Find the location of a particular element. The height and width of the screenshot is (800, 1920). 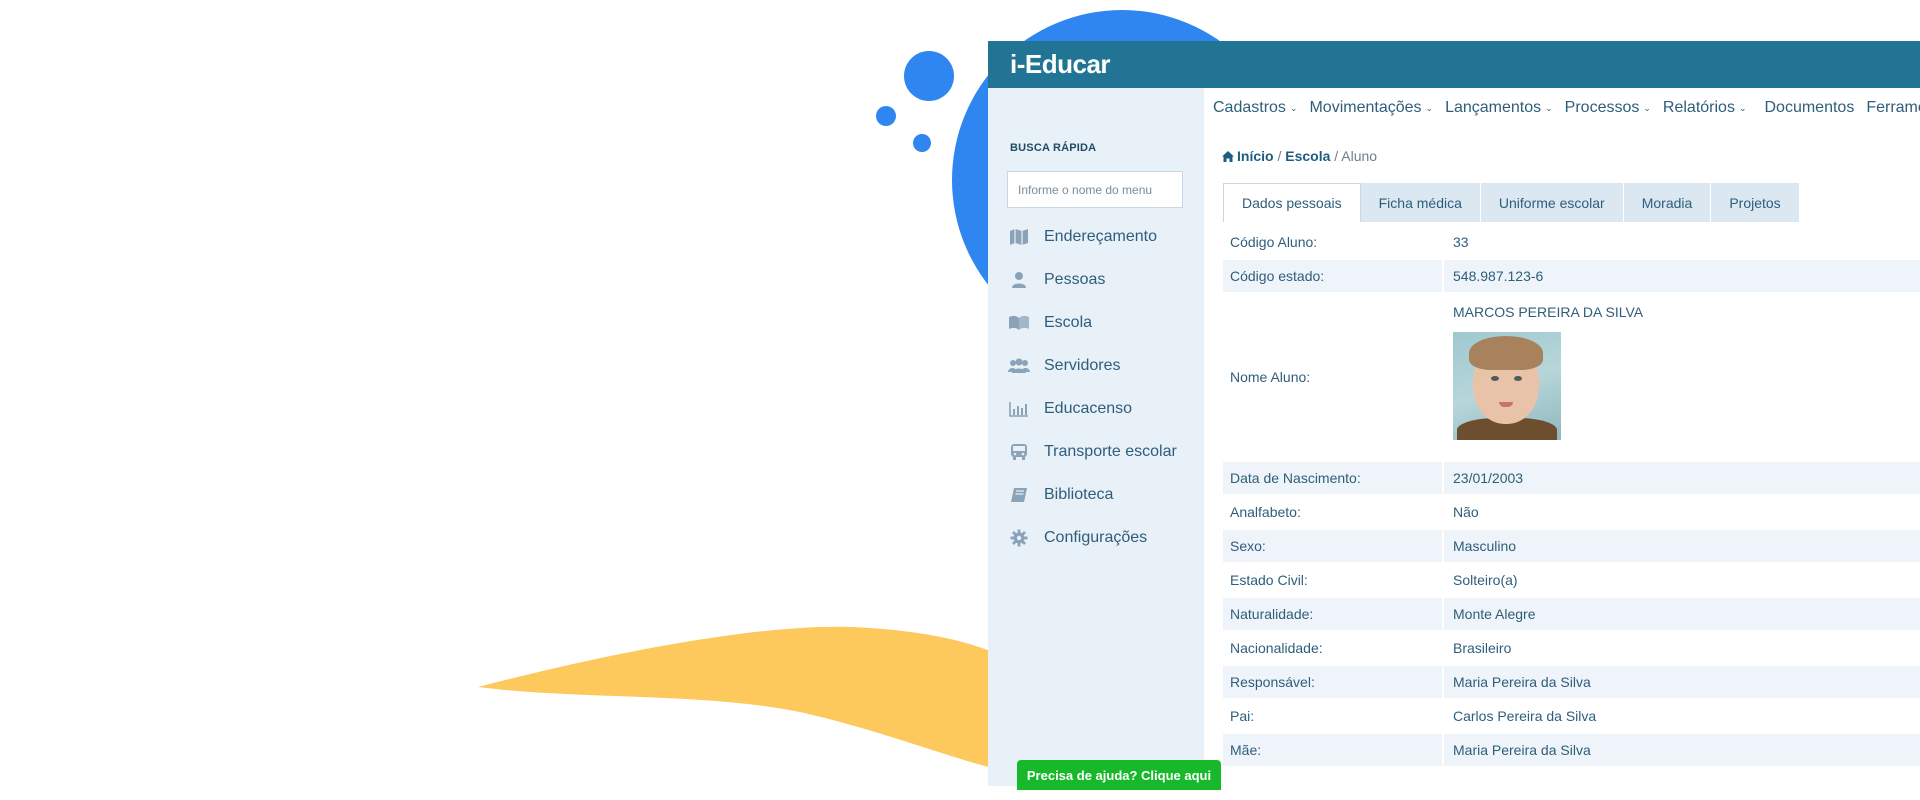

field-value: 33 is located at coordinates (1461, 242).